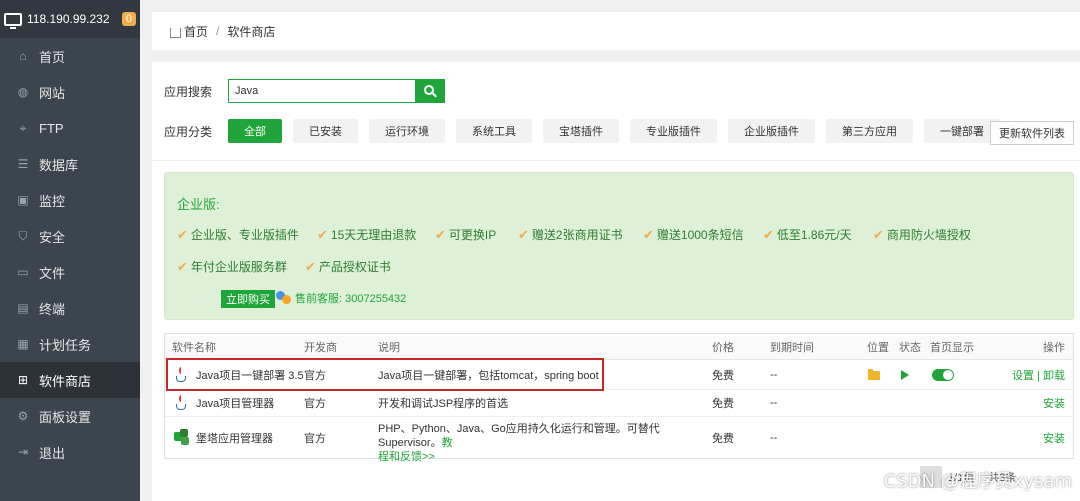 This screenshot has height=501, width=1080. I want to click on col-actions: 操作, so click(1054, 347).